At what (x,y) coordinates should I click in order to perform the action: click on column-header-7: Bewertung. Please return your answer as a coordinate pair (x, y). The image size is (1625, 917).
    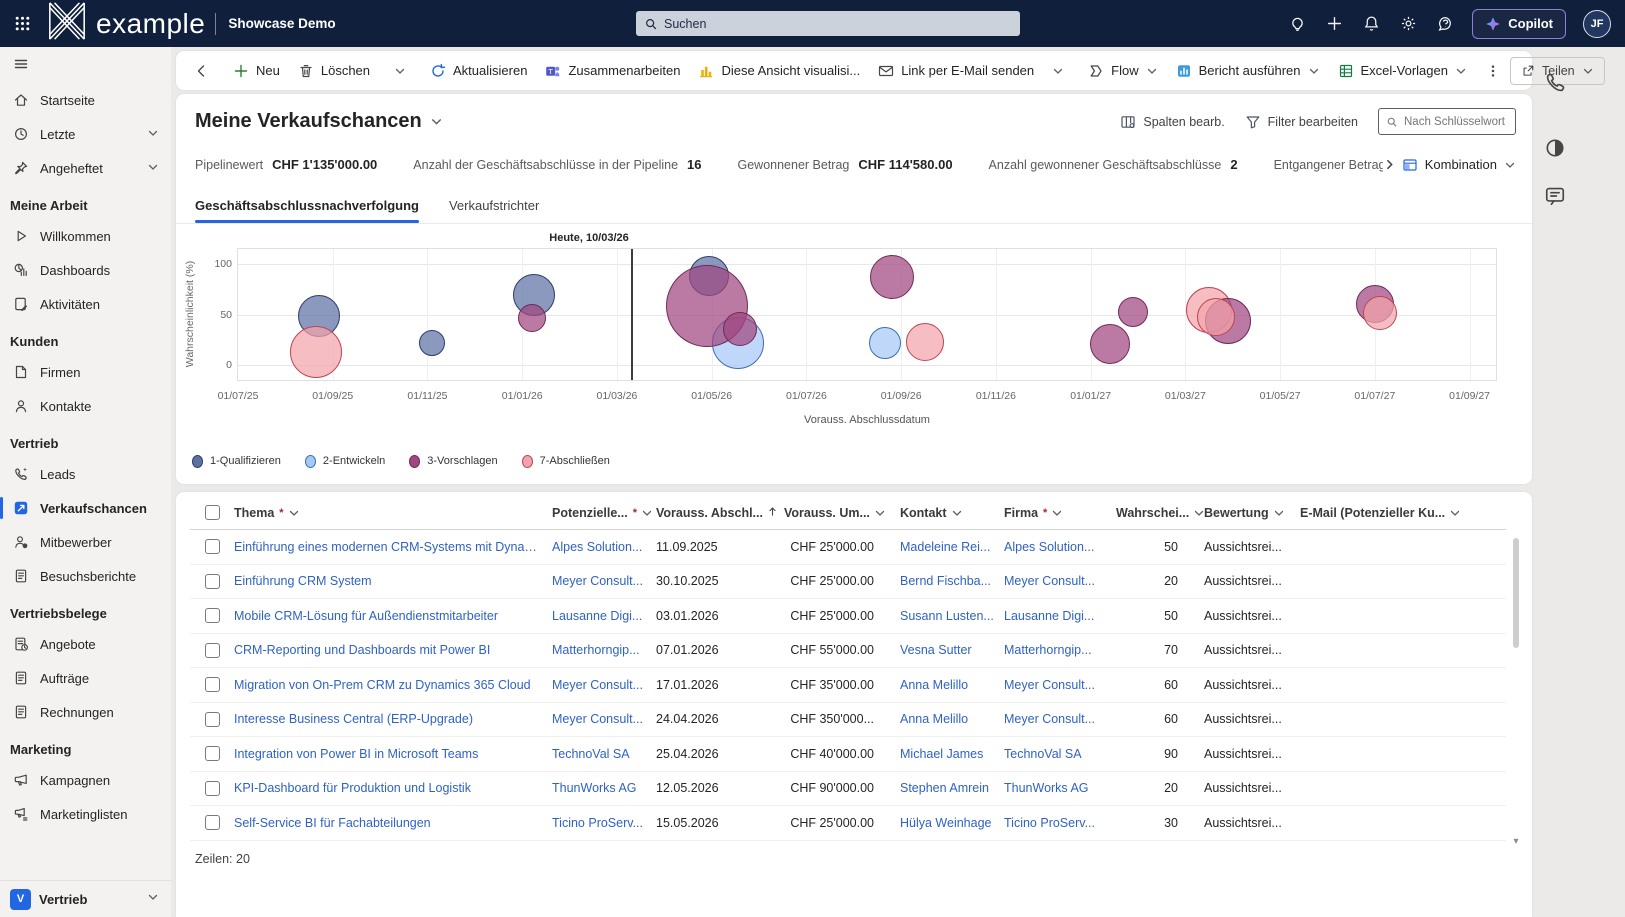
    Looking at the image, I should click on (1252, 513).